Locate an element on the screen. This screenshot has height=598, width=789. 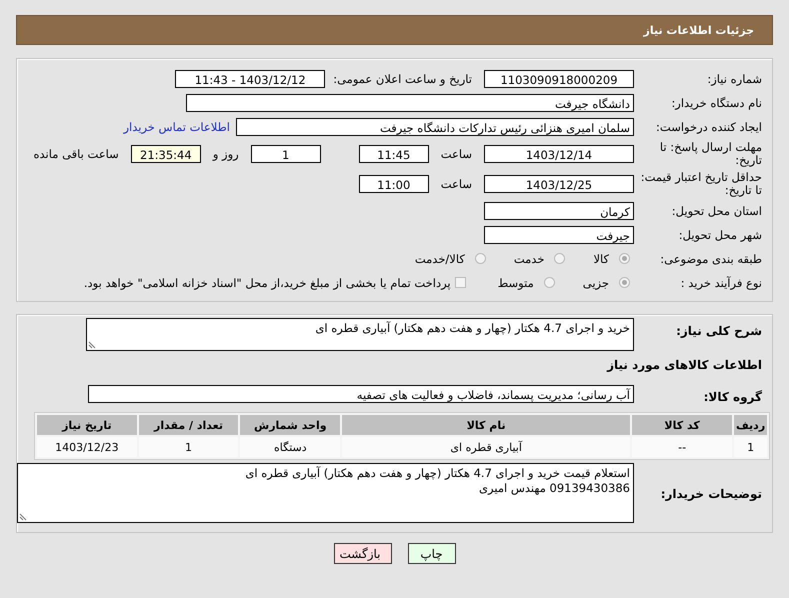
requester-field: سلمان امیری هنزائی رئیس تدارکات دانشگاه جیرفت is located at coordinates (435, 127).